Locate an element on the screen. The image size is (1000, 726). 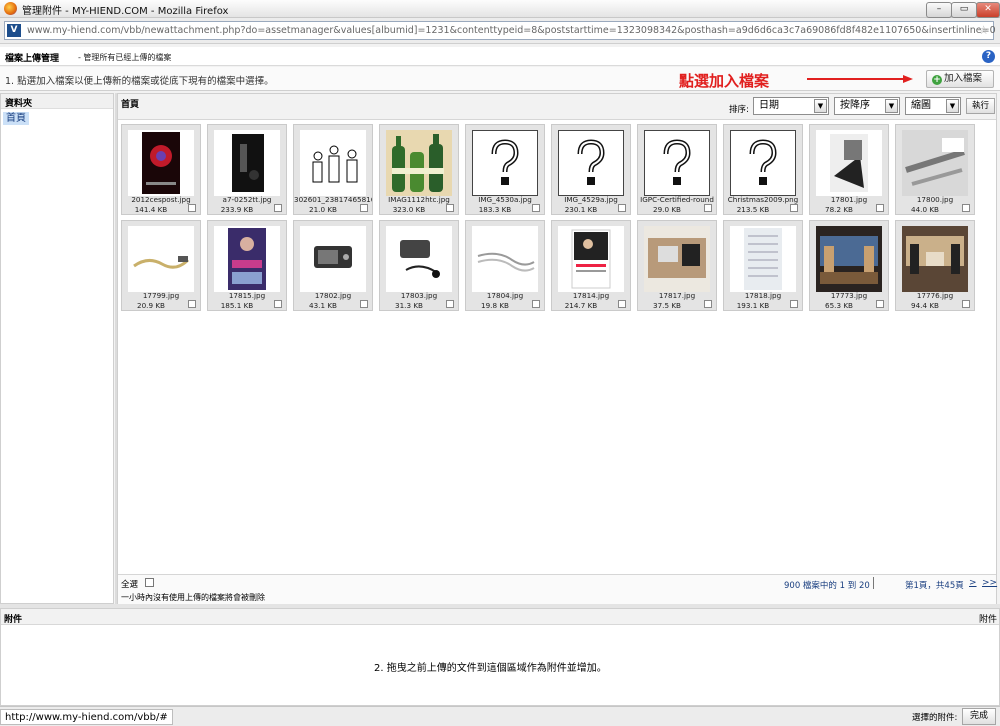
file-size: 183.3 KB is located at coordinates (495, 209).